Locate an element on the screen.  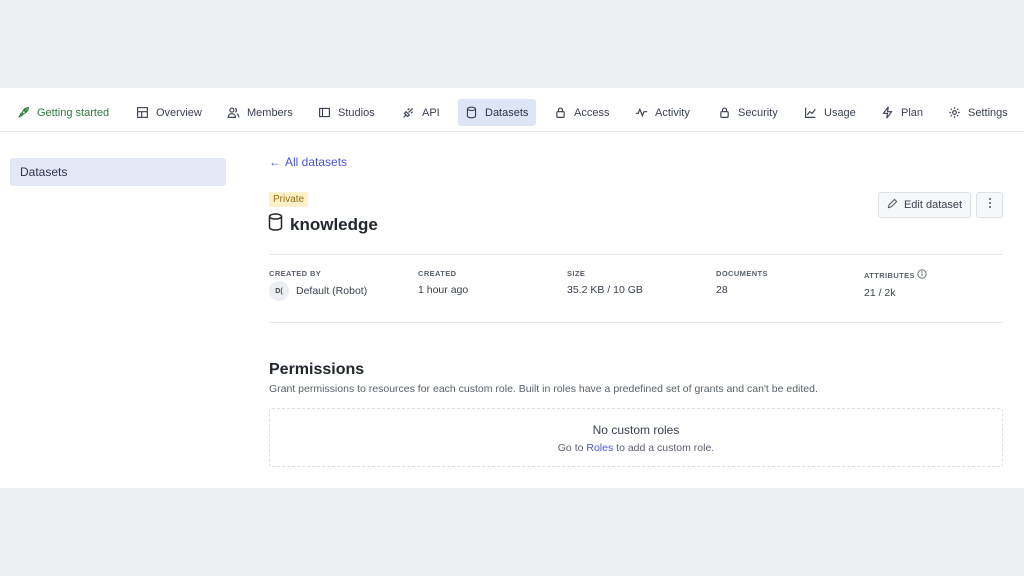
tab-activity: Activity is located at coordinates (662, 112).